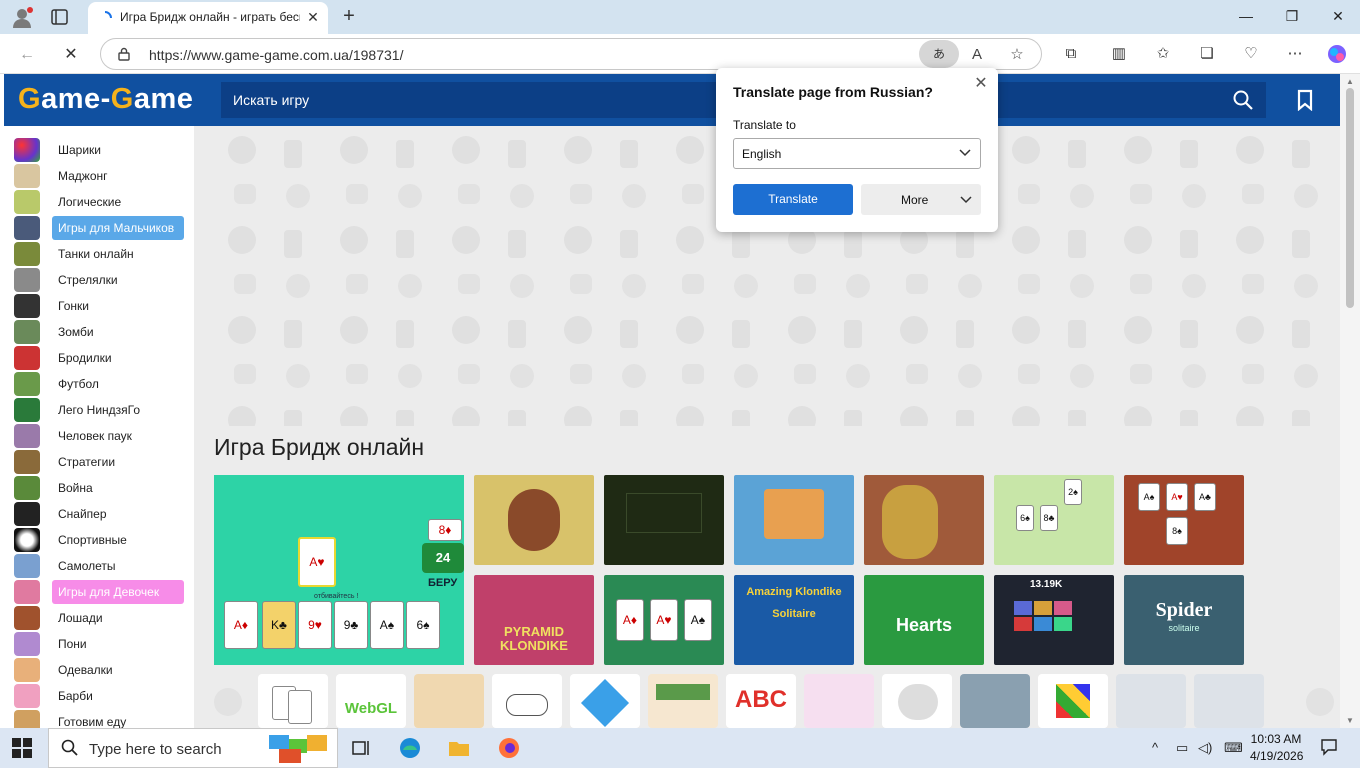  What do you see at coordinates (1350, 81) in the screenshot?
I see `scroll-up-icon: ▲` at bounding box center [1350, 81].